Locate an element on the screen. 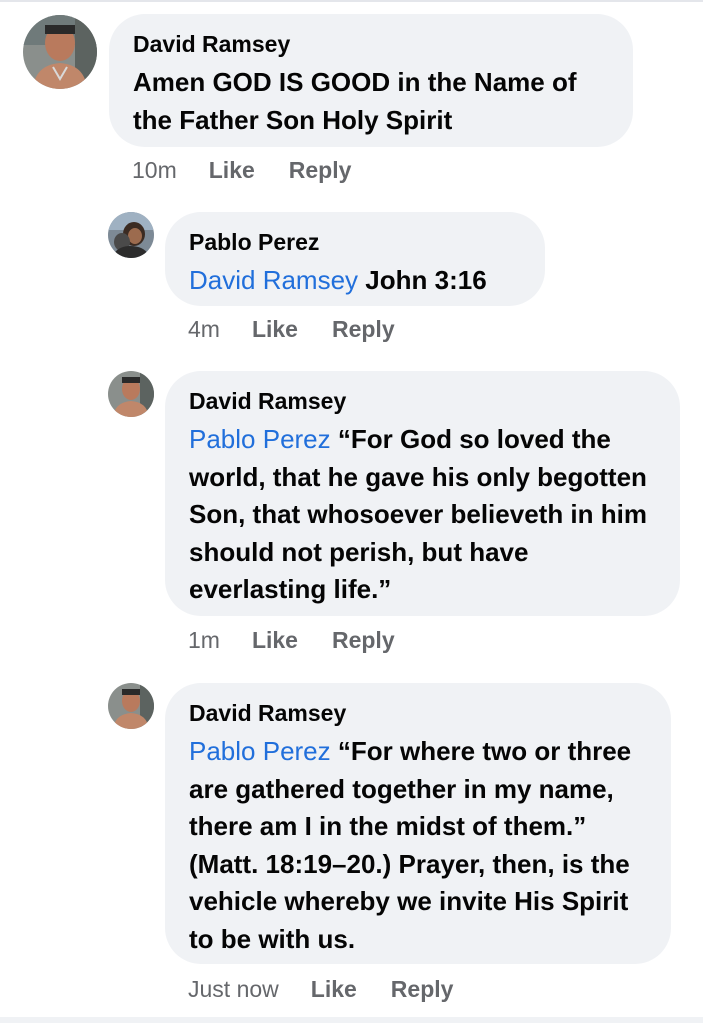 The height and width of the screenshot is (1023, 703). comment-actions: 4m Like Reply is located at coordinates (291, 329).